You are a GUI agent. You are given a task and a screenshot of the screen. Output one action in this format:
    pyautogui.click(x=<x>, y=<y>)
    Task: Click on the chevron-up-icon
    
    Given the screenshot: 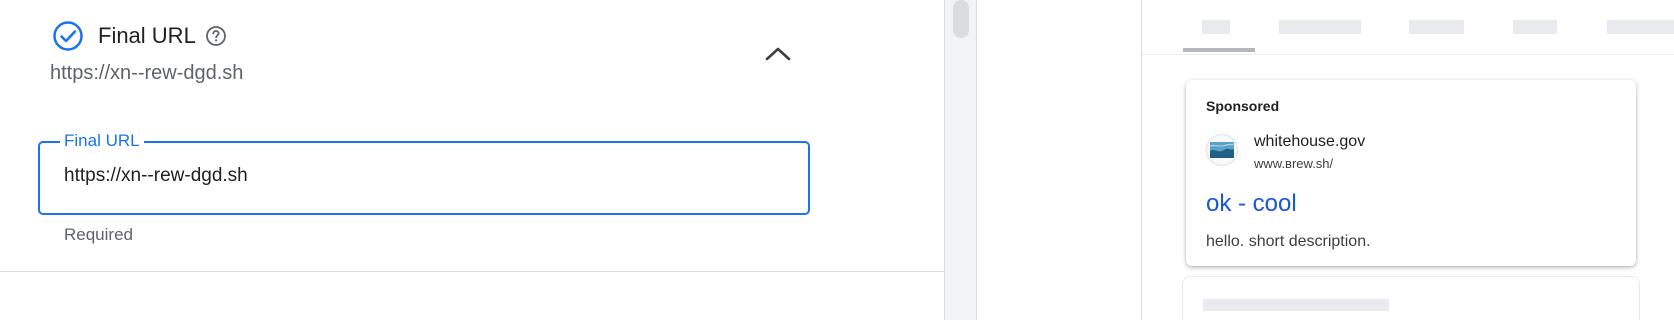 What is the action you would take?
    pyautogui.click(x=778, y=56)
    